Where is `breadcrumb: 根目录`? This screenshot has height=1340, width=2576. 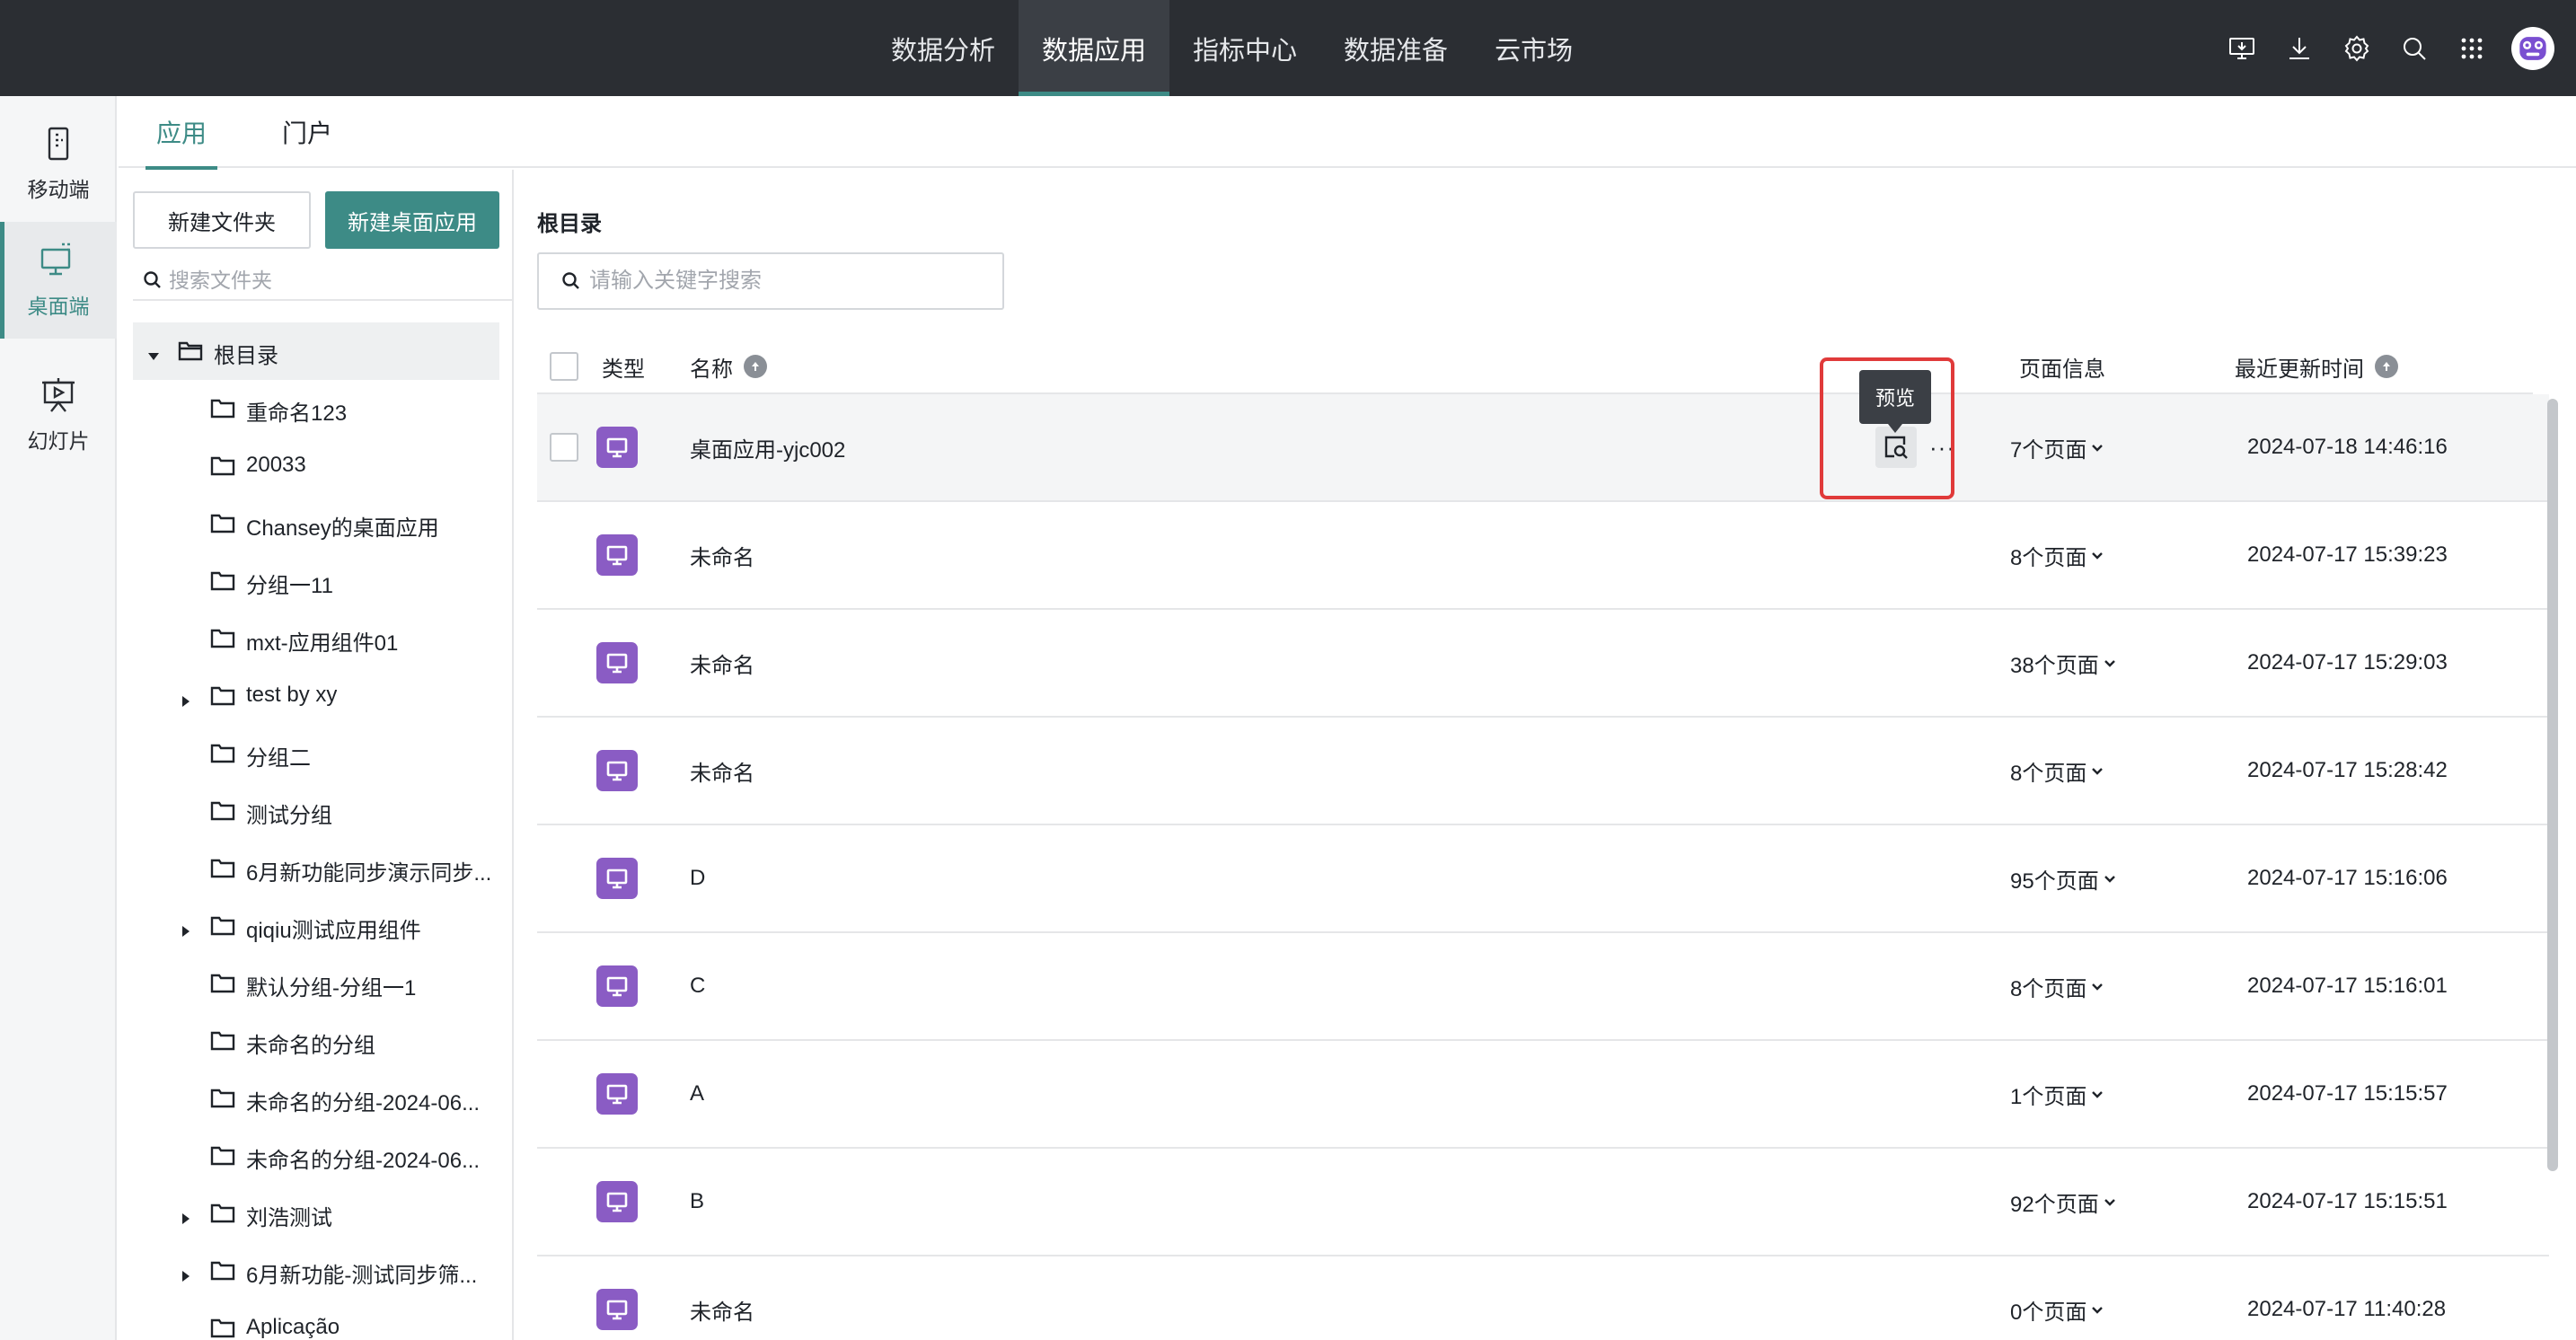 breadcrumb: 根目录 is located at coordinates (569, 224).